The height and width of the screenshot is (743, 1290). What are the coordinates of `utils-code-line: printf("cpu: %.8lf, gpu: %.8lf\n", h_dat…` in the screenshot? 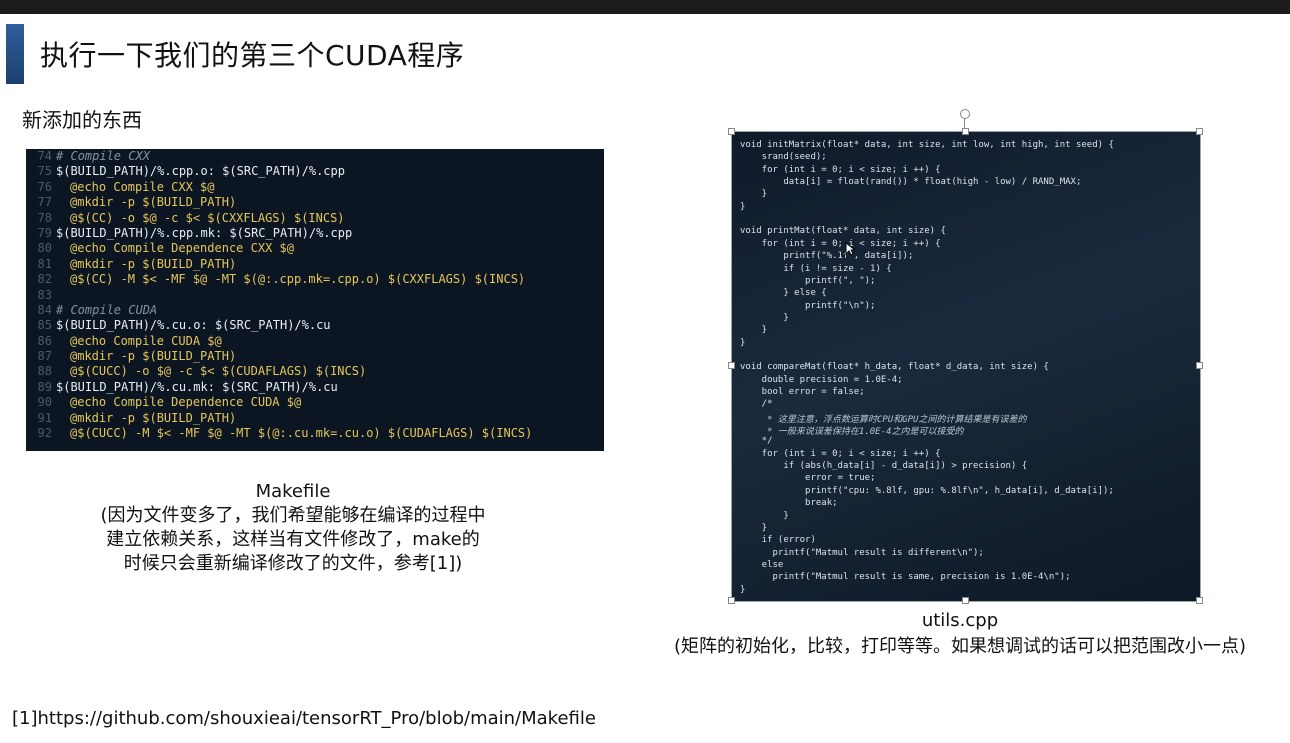 It's located at (927, 490).